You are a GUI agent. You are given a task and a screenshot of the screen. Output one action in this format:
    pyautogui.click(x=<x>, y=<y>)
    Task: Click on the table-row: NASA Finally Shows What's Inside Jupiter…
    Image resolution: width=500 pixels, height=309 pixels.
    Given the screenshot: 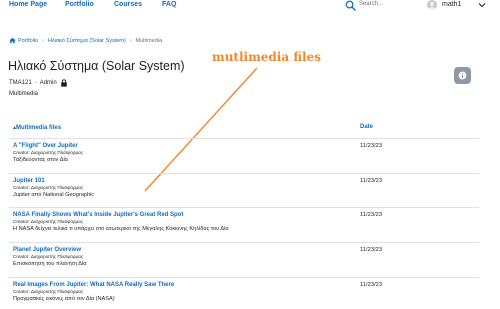 What is the action you would take?
    pyautogui.click(x=244, y=225)
    